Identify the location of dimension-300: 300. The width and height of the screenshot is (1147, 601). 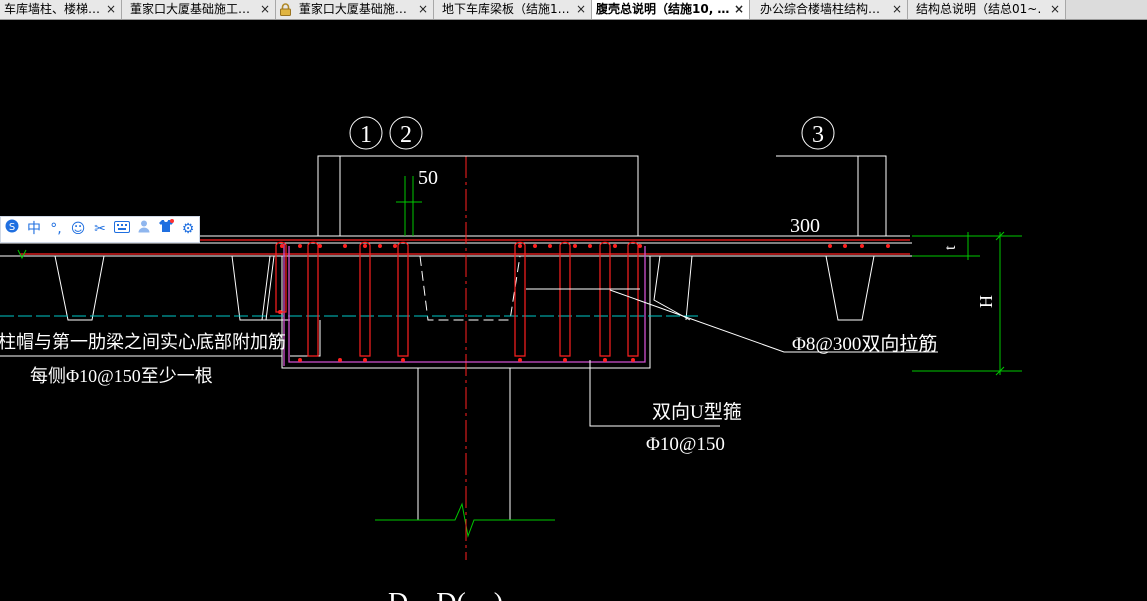
(805, 226).